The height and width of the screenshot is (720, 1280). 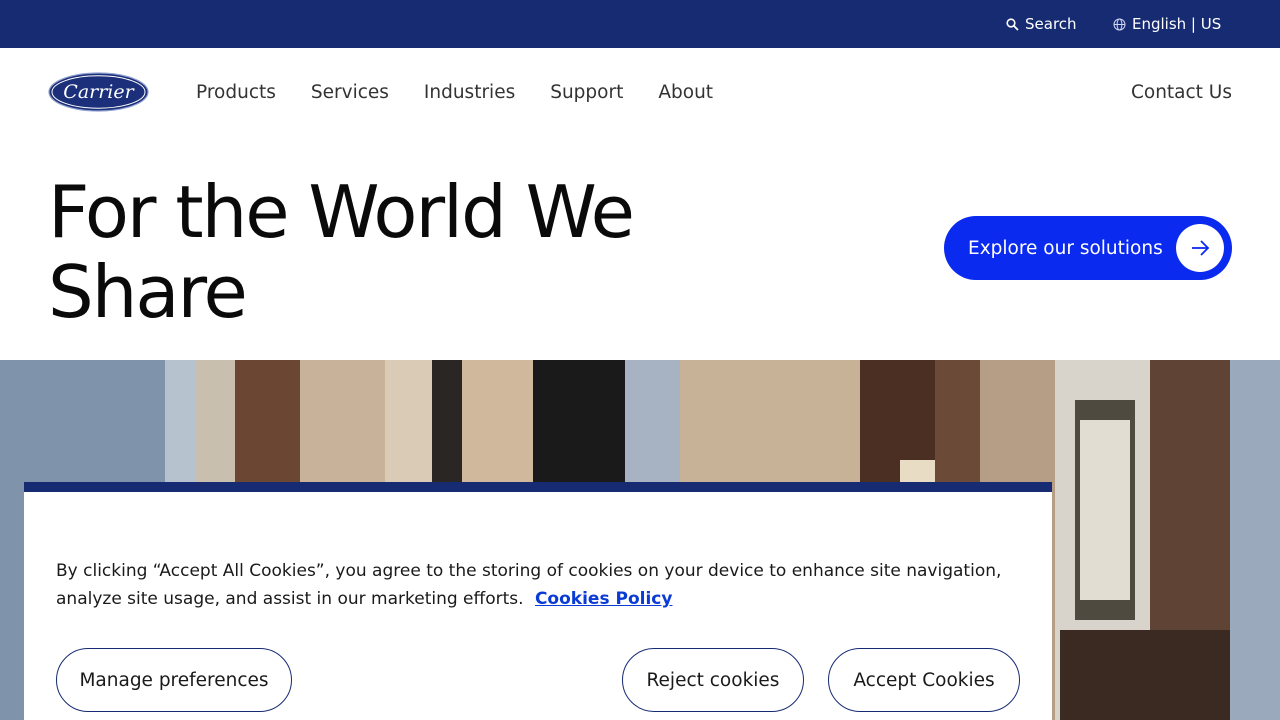 I want to click on nav-services: Services, so click(x=350, y=92).